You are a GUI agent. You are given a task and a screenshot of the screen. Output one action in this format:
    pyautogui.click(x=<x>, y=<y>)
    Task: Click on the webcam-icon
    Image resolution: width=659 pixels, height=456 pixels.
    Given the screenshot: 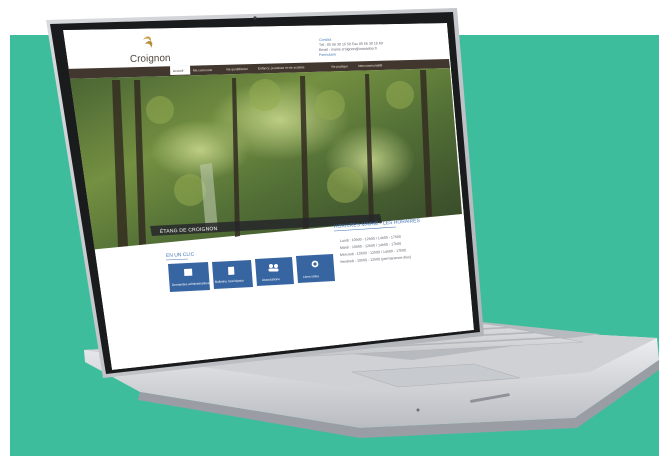 What is the action you would take?
    pyautogui.click(x=255, y=18)
    